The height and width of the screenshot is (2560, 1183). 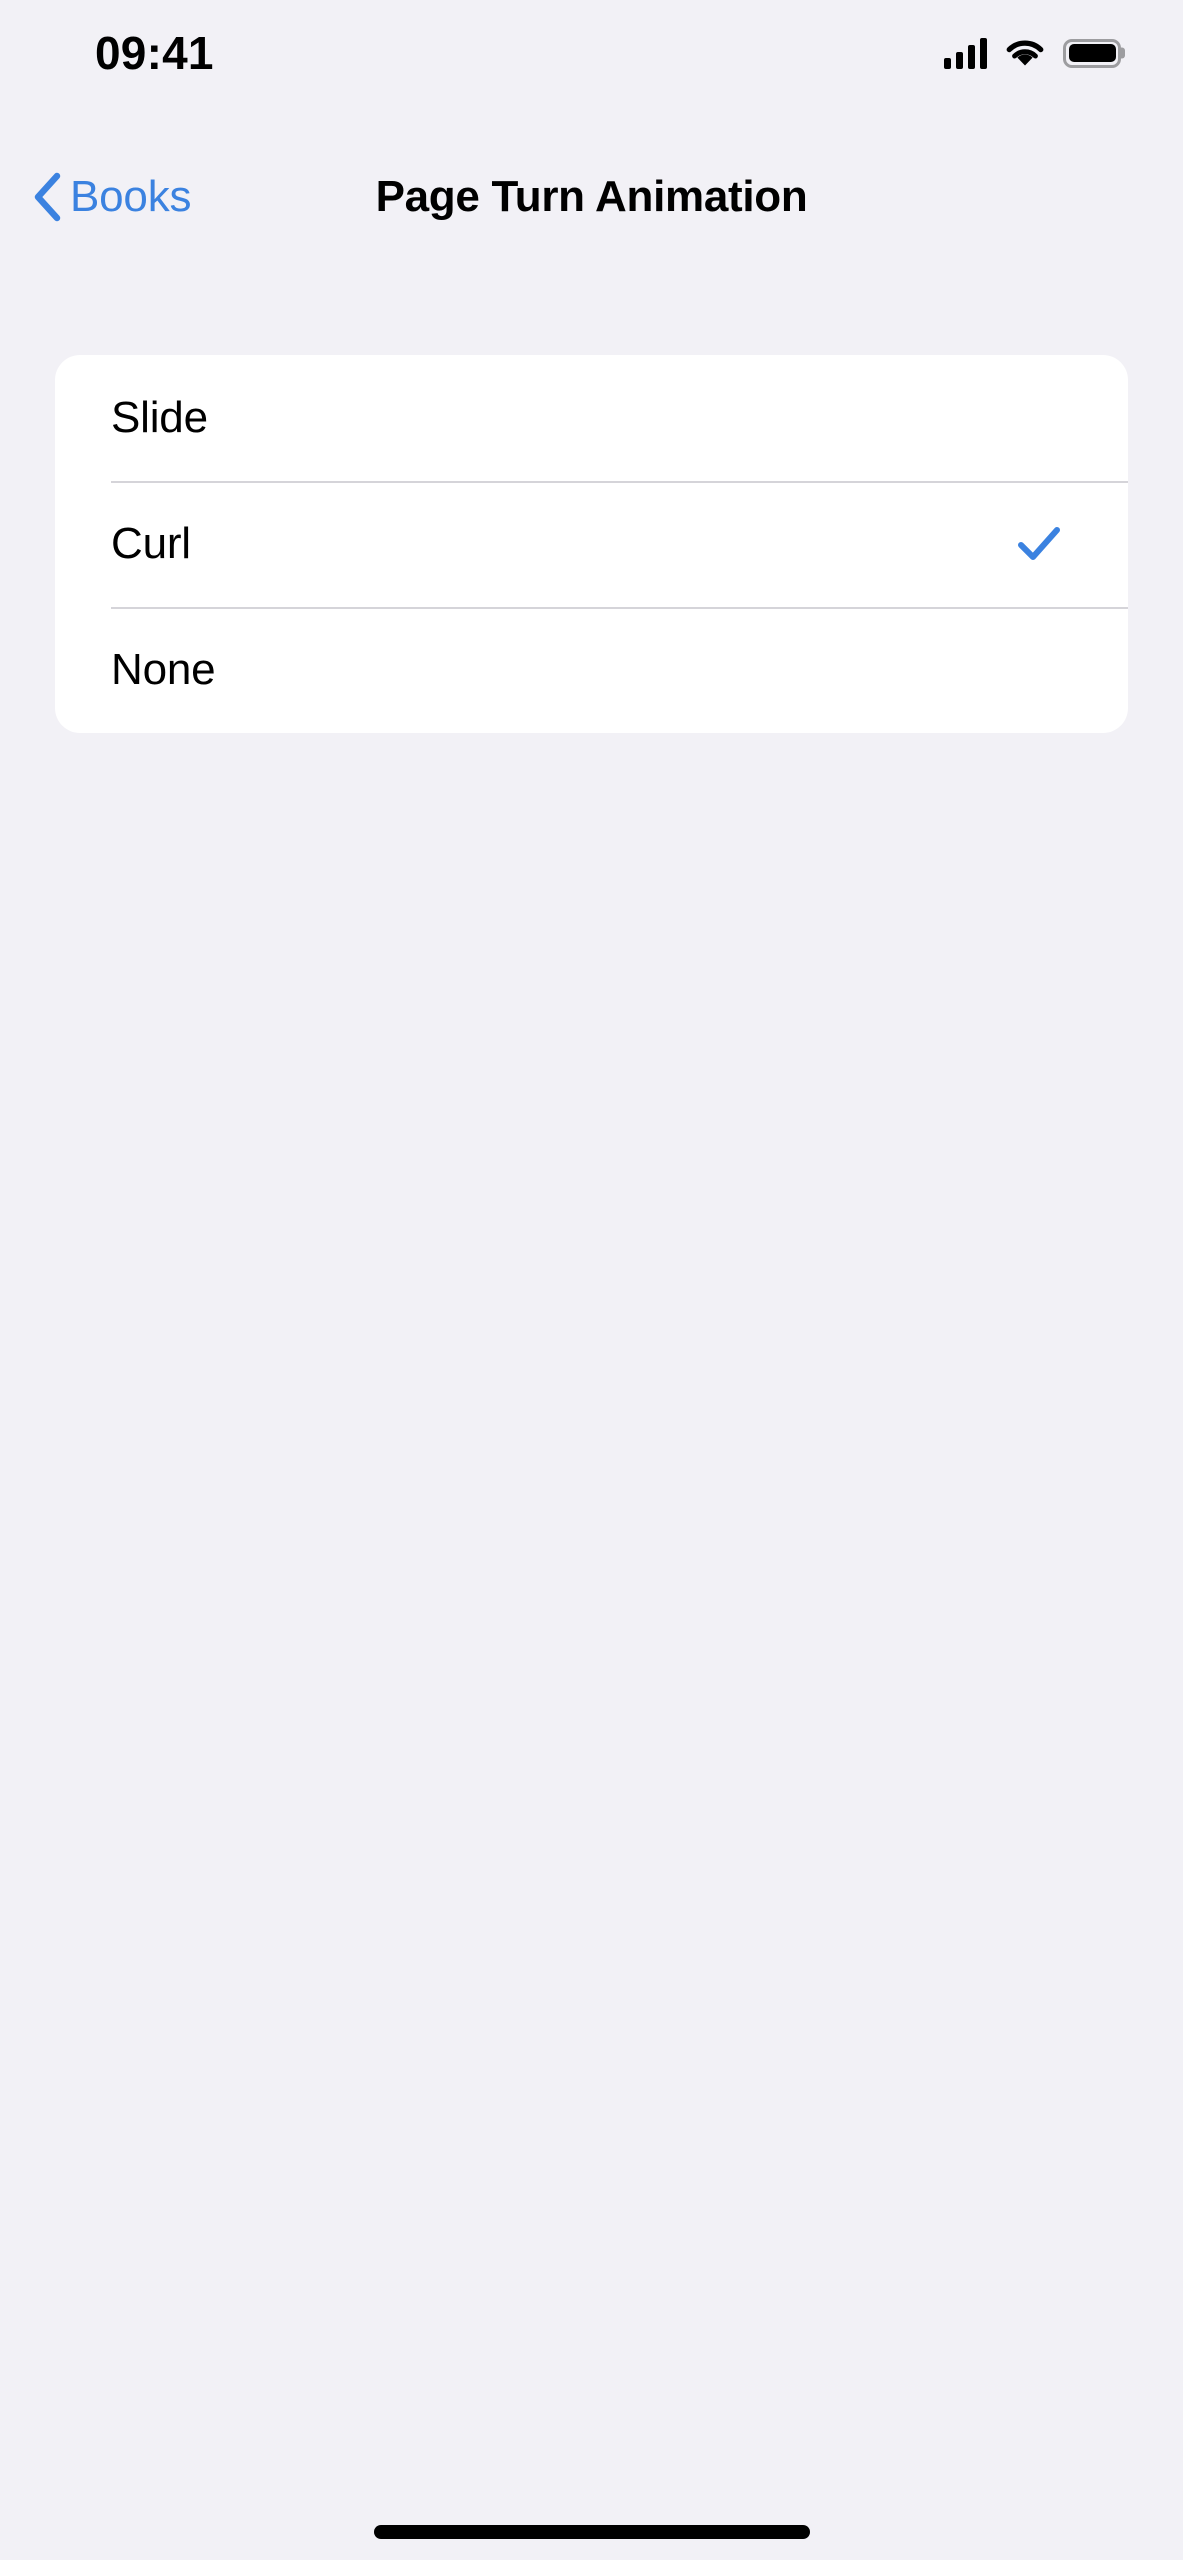 What do you see at coordinates (591, 2532) in the screenshot?
I see `home-indicator` at bounding box center [591, 2532].